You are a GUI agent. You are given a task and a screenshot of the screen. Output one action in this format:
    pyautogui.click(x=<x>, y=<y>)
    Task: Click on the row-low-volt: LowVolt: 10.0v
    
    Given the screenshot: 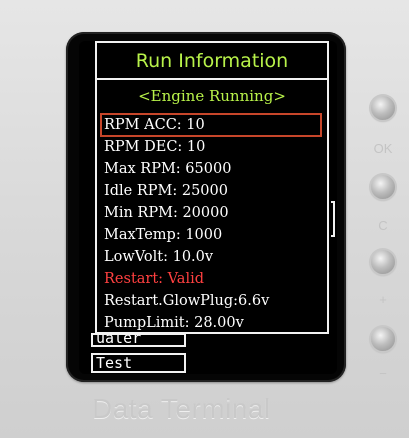 What is the action you would take?
    pyautogui.click(x=211, y=257)
    